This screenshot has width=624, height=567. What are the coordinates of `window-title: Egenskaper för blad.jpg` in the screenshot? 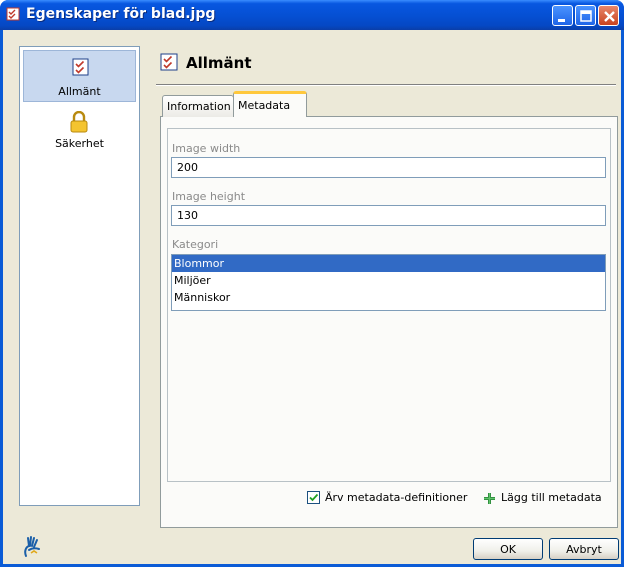 It's located at (121, 14).